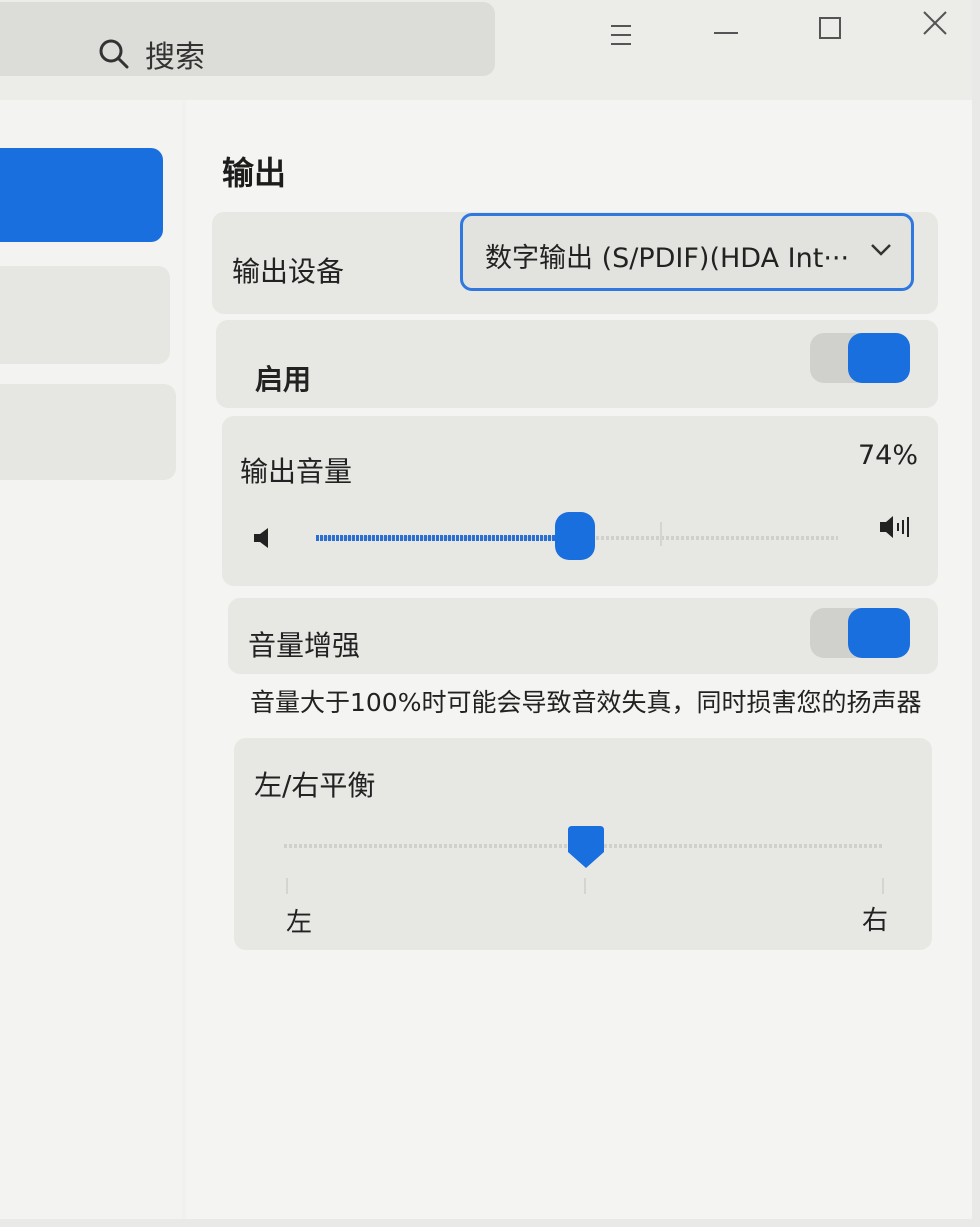 Image resolution: width=980 pixels, height=1227 pixels. I want to click on close-icon, so click(935, 23).